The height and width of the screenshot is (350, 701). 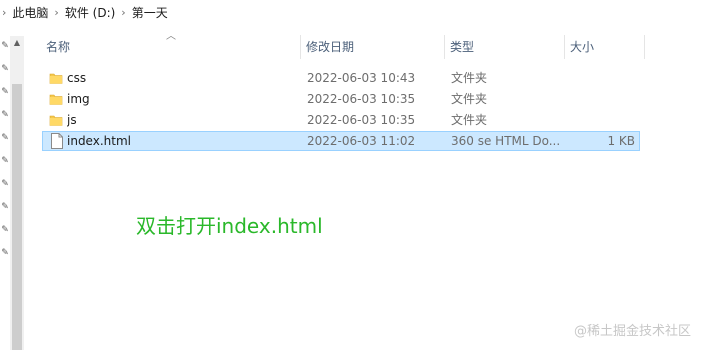 I want to click on file-name: js, so click(x=72, y=120).